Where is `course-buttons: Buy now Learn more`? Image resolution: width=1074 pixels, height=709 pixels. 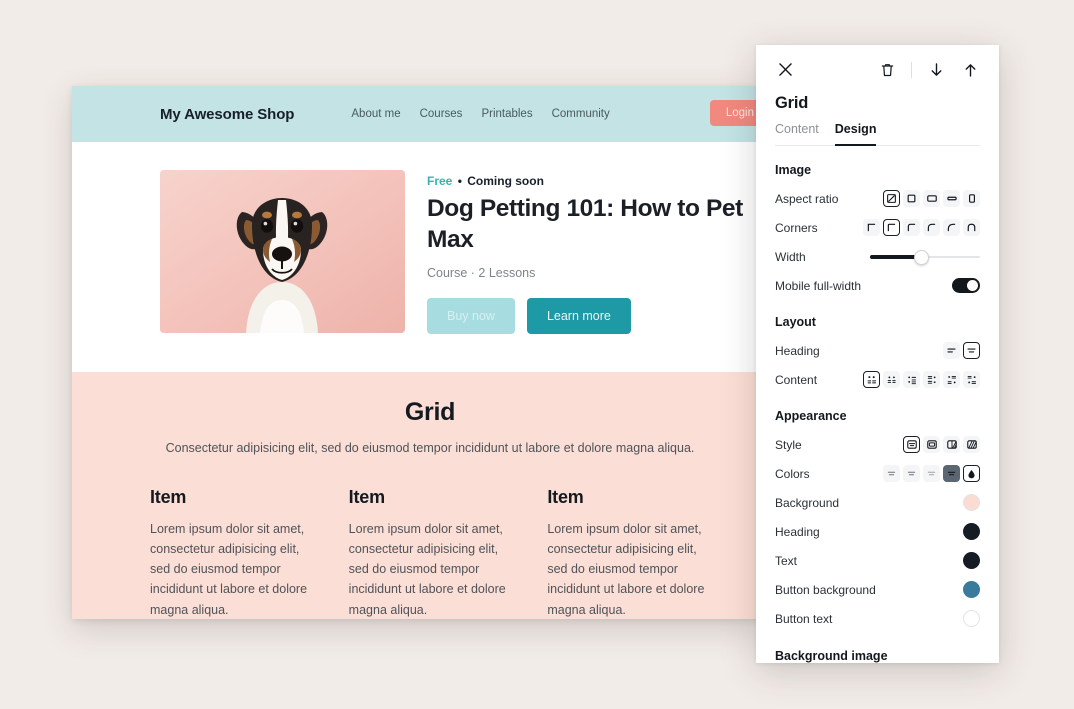 course-buttons: Buy now Learn more is located at coordinates (594, 315).